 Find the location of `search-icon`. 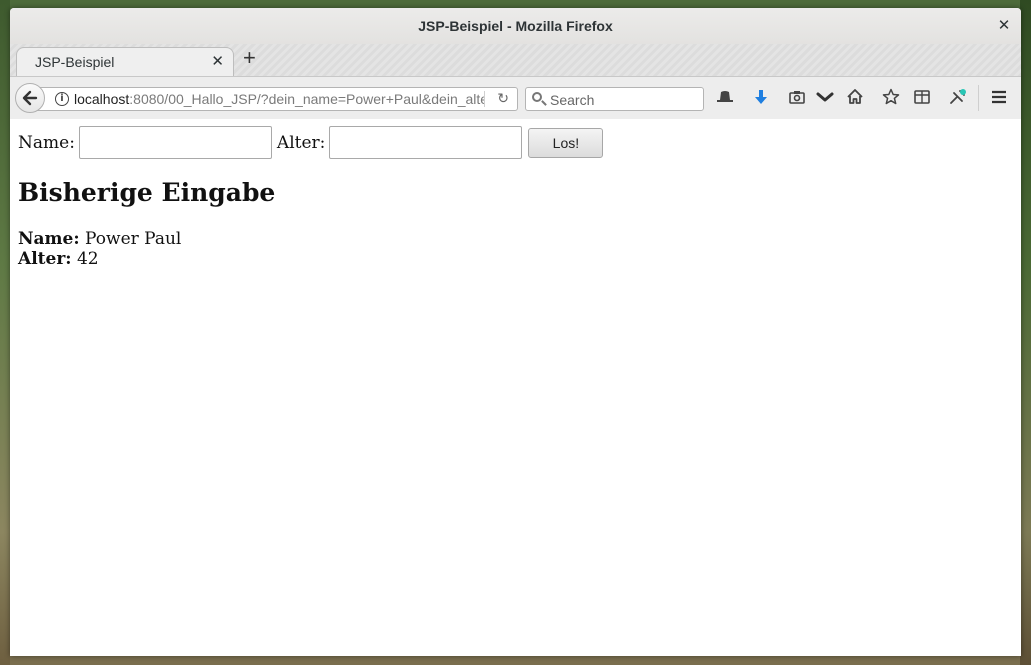

search-icon is located at coordinates (537, 97).